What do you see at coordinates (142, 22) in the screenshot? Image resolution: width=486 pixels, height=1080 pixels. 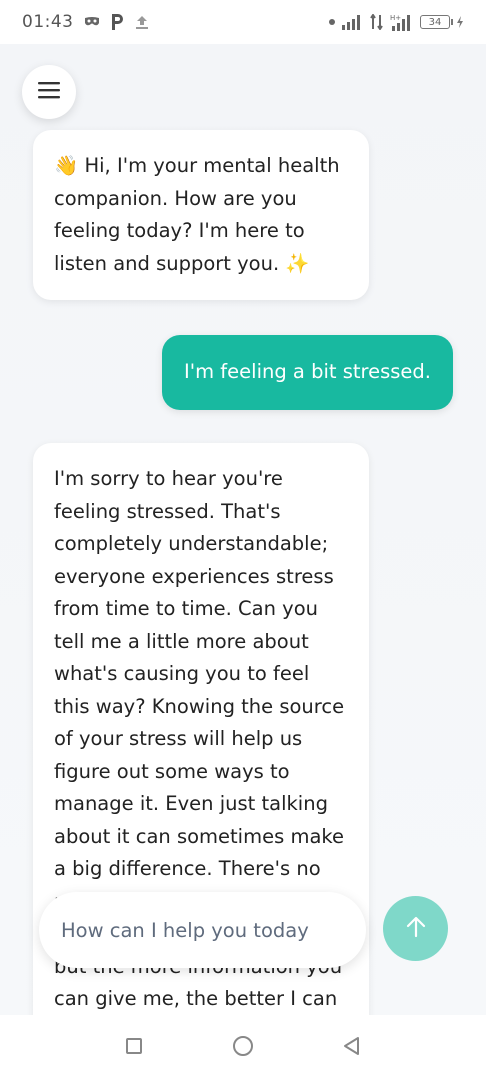 I see `upload-icon` at bounding box center [142, 22].